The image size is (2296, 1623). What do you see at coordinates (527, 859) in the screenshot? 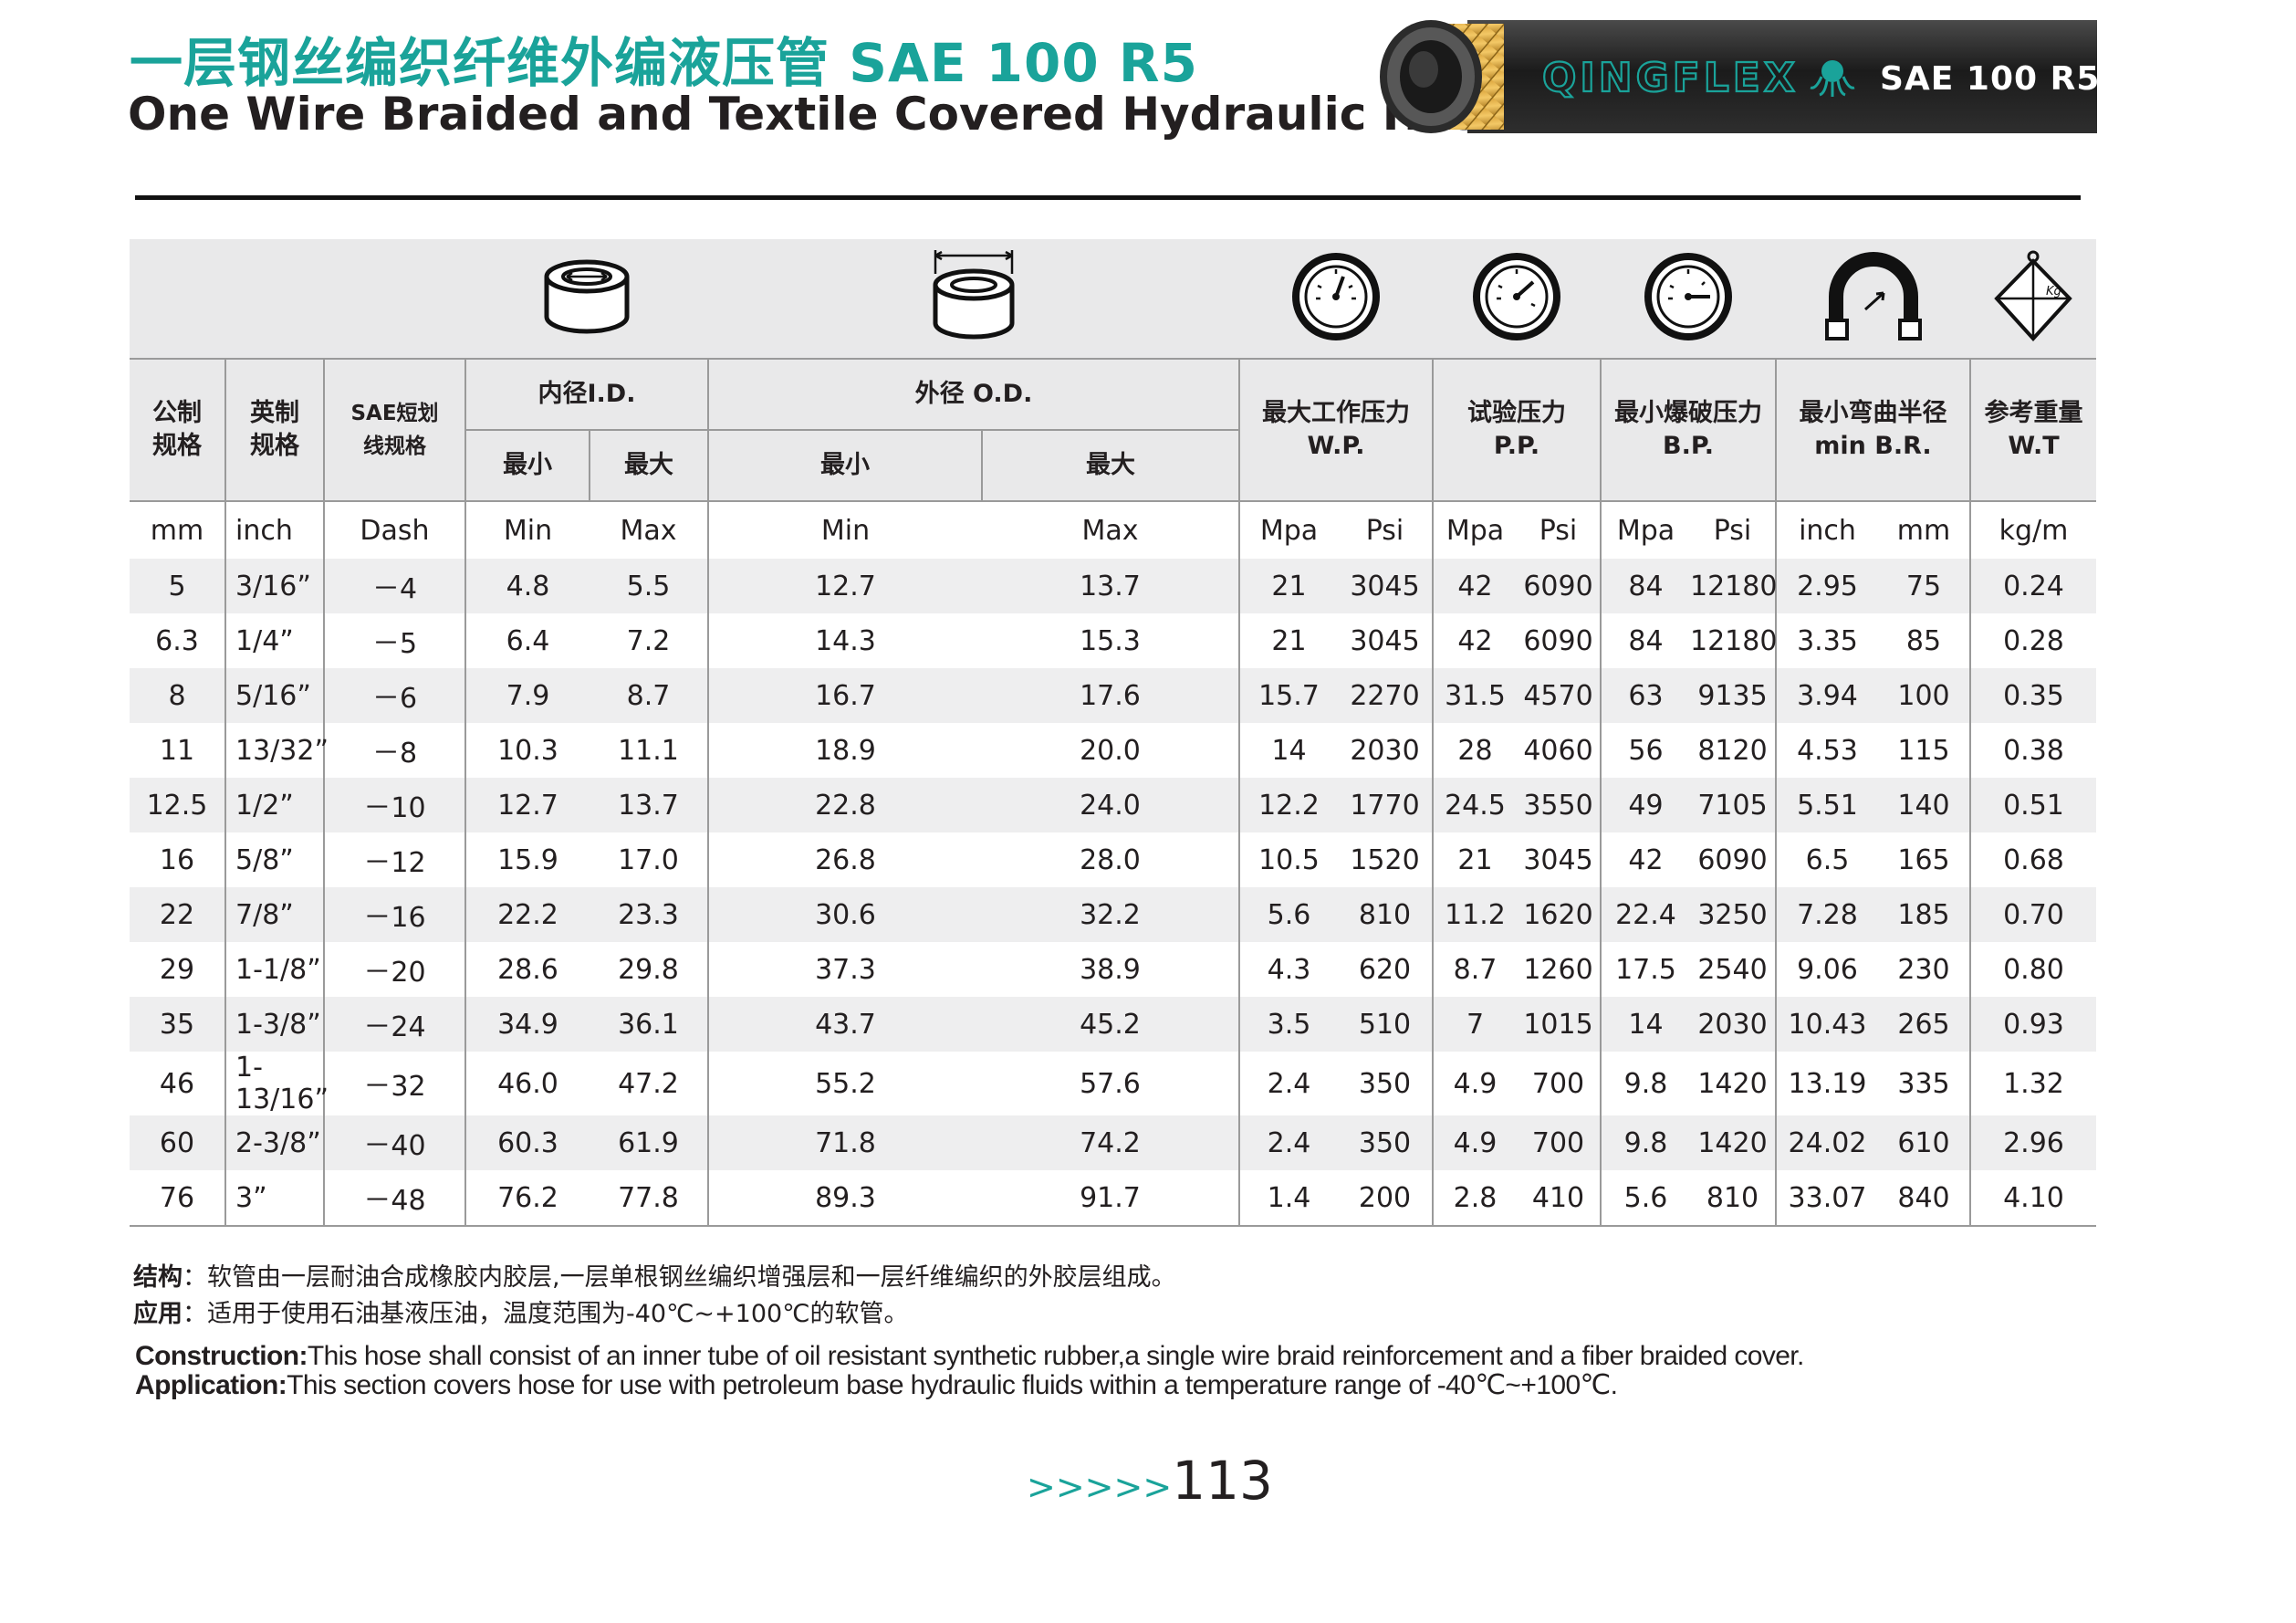
I see `table-cell: 15.9` at bounding box center [527, 859].